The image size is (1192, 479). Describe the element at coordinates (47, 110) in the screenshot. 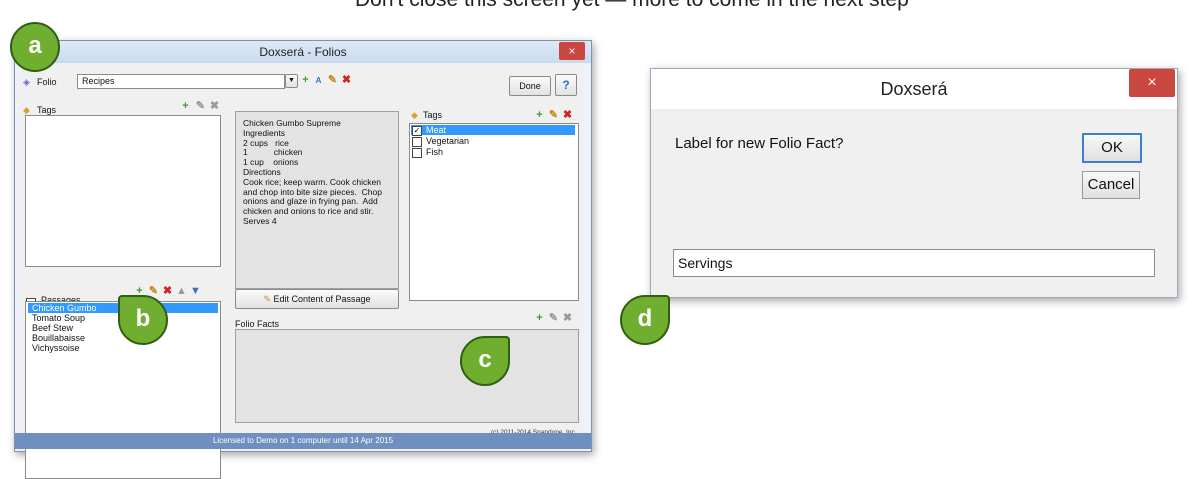

I see `tags-left-label: Tags` at that location.